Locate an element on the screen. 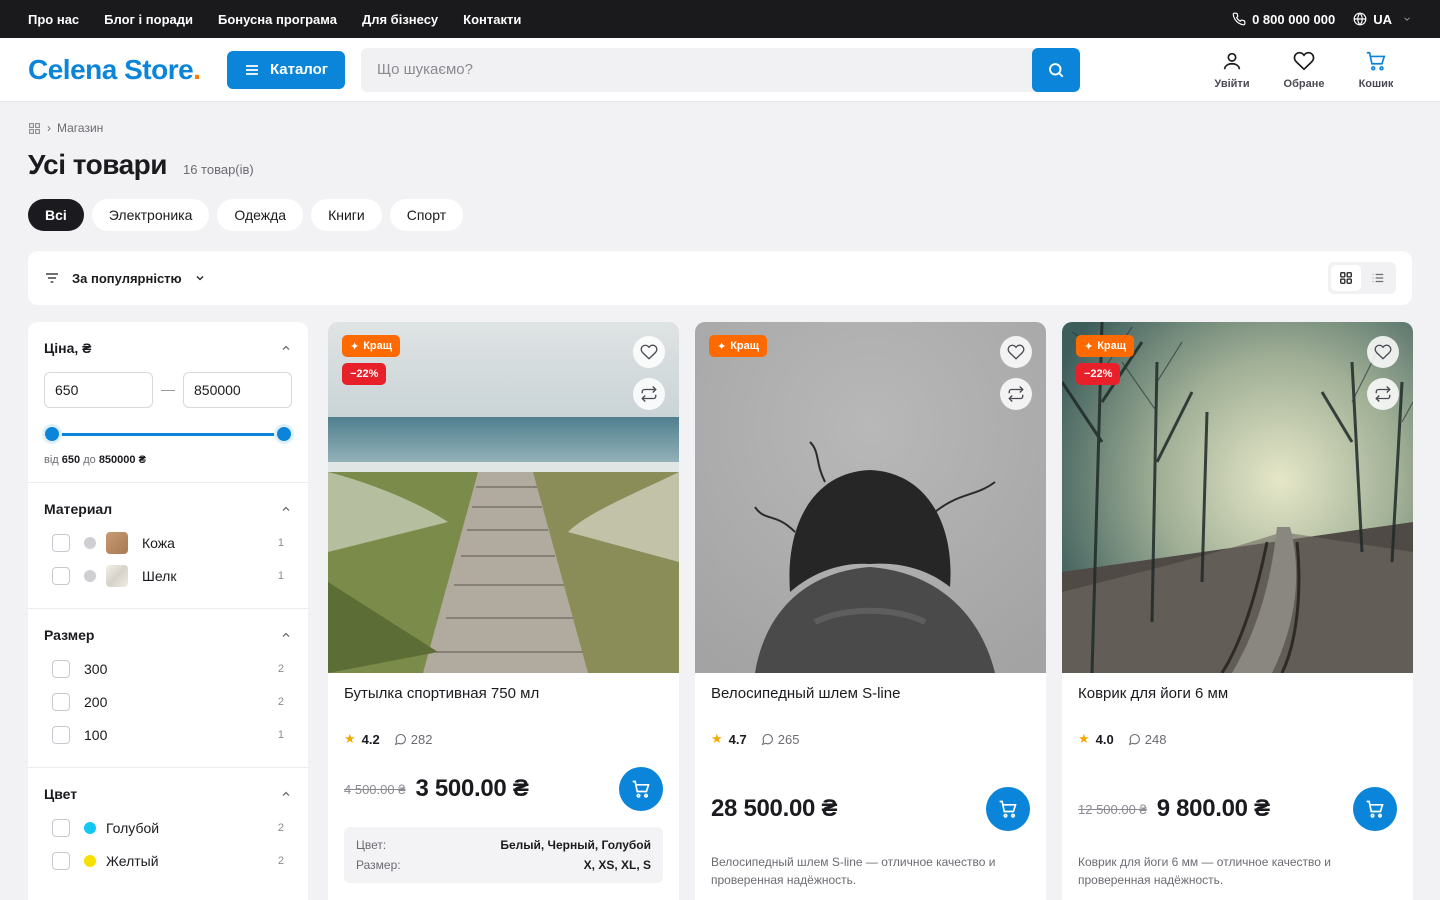  search-bar is located at coordinates (720, 69).